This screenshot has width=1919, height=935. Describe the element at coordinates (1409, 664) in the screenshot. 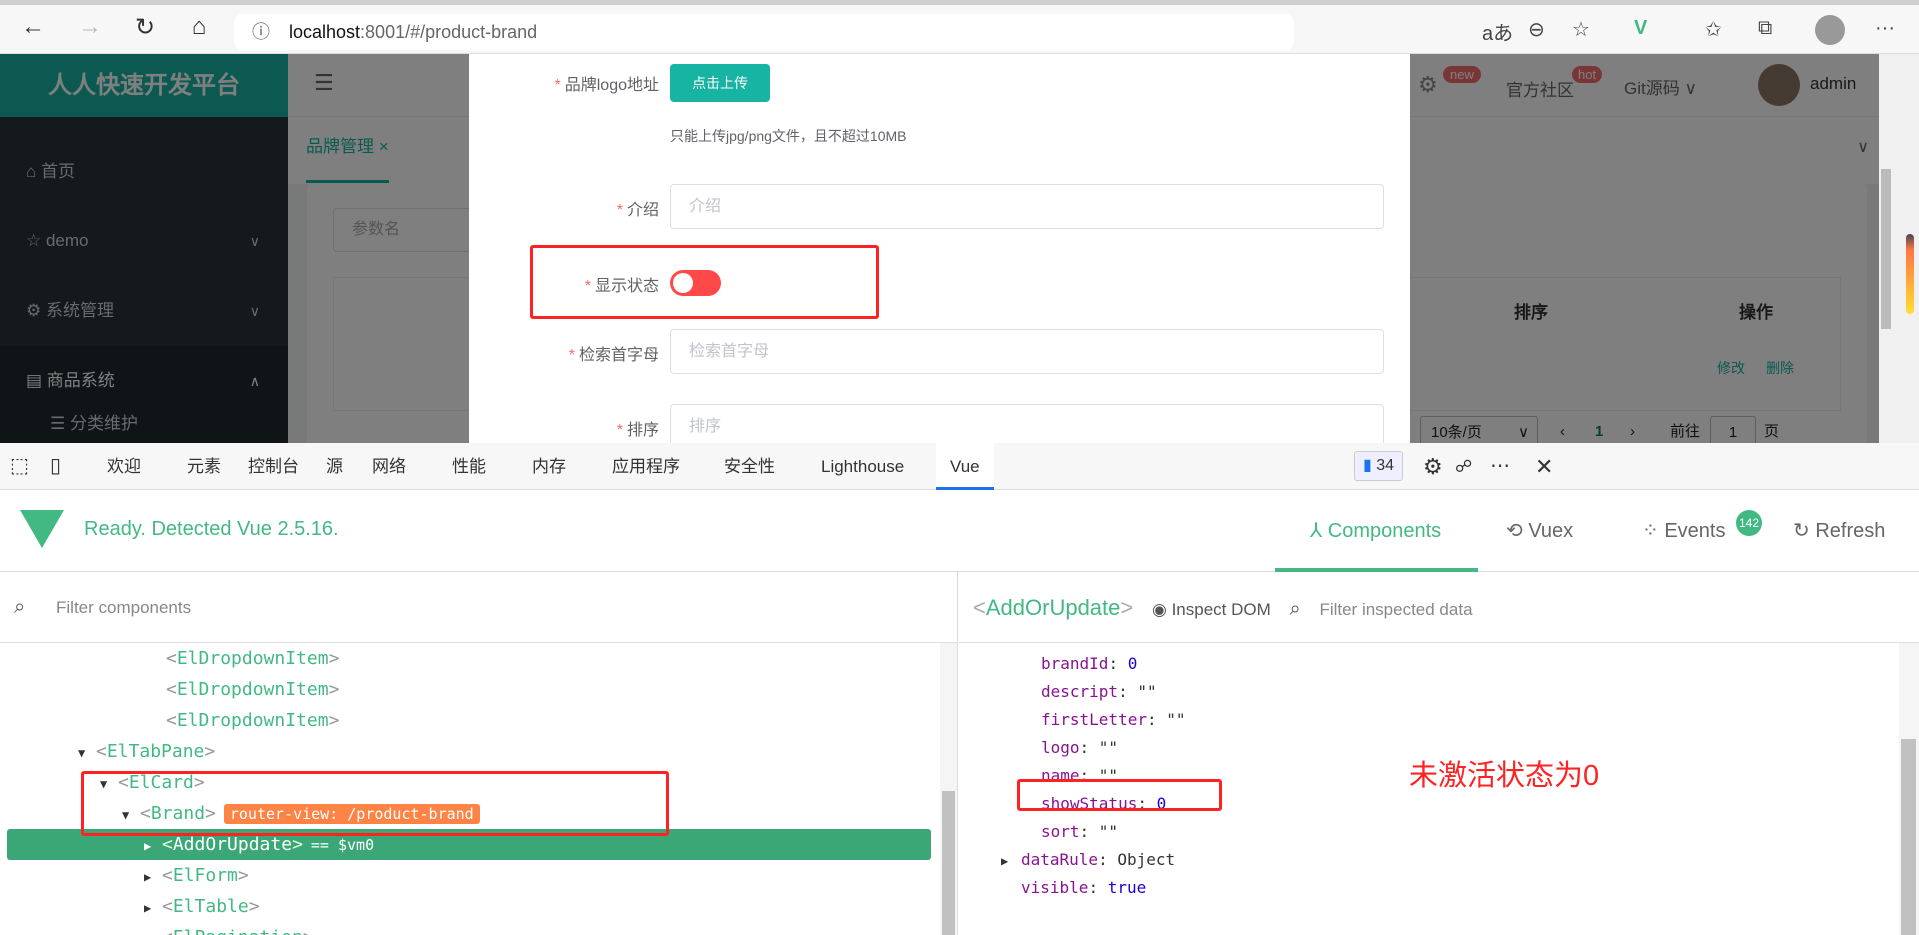

I see `prop-row: brandId: 0` at that location.